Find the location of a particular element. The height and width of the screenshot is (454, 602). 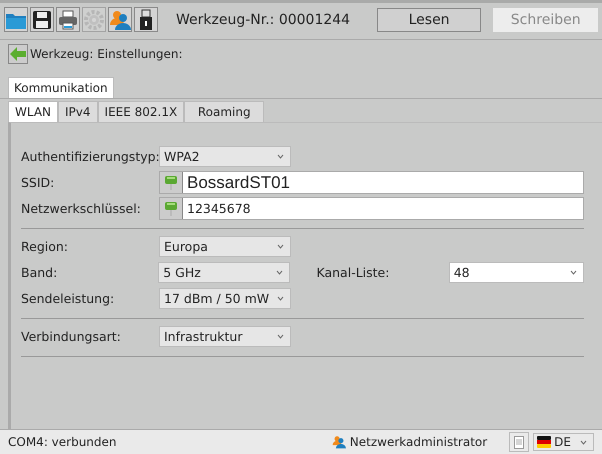

dropdown: 5 GHz is located at coordinates (224, 272).